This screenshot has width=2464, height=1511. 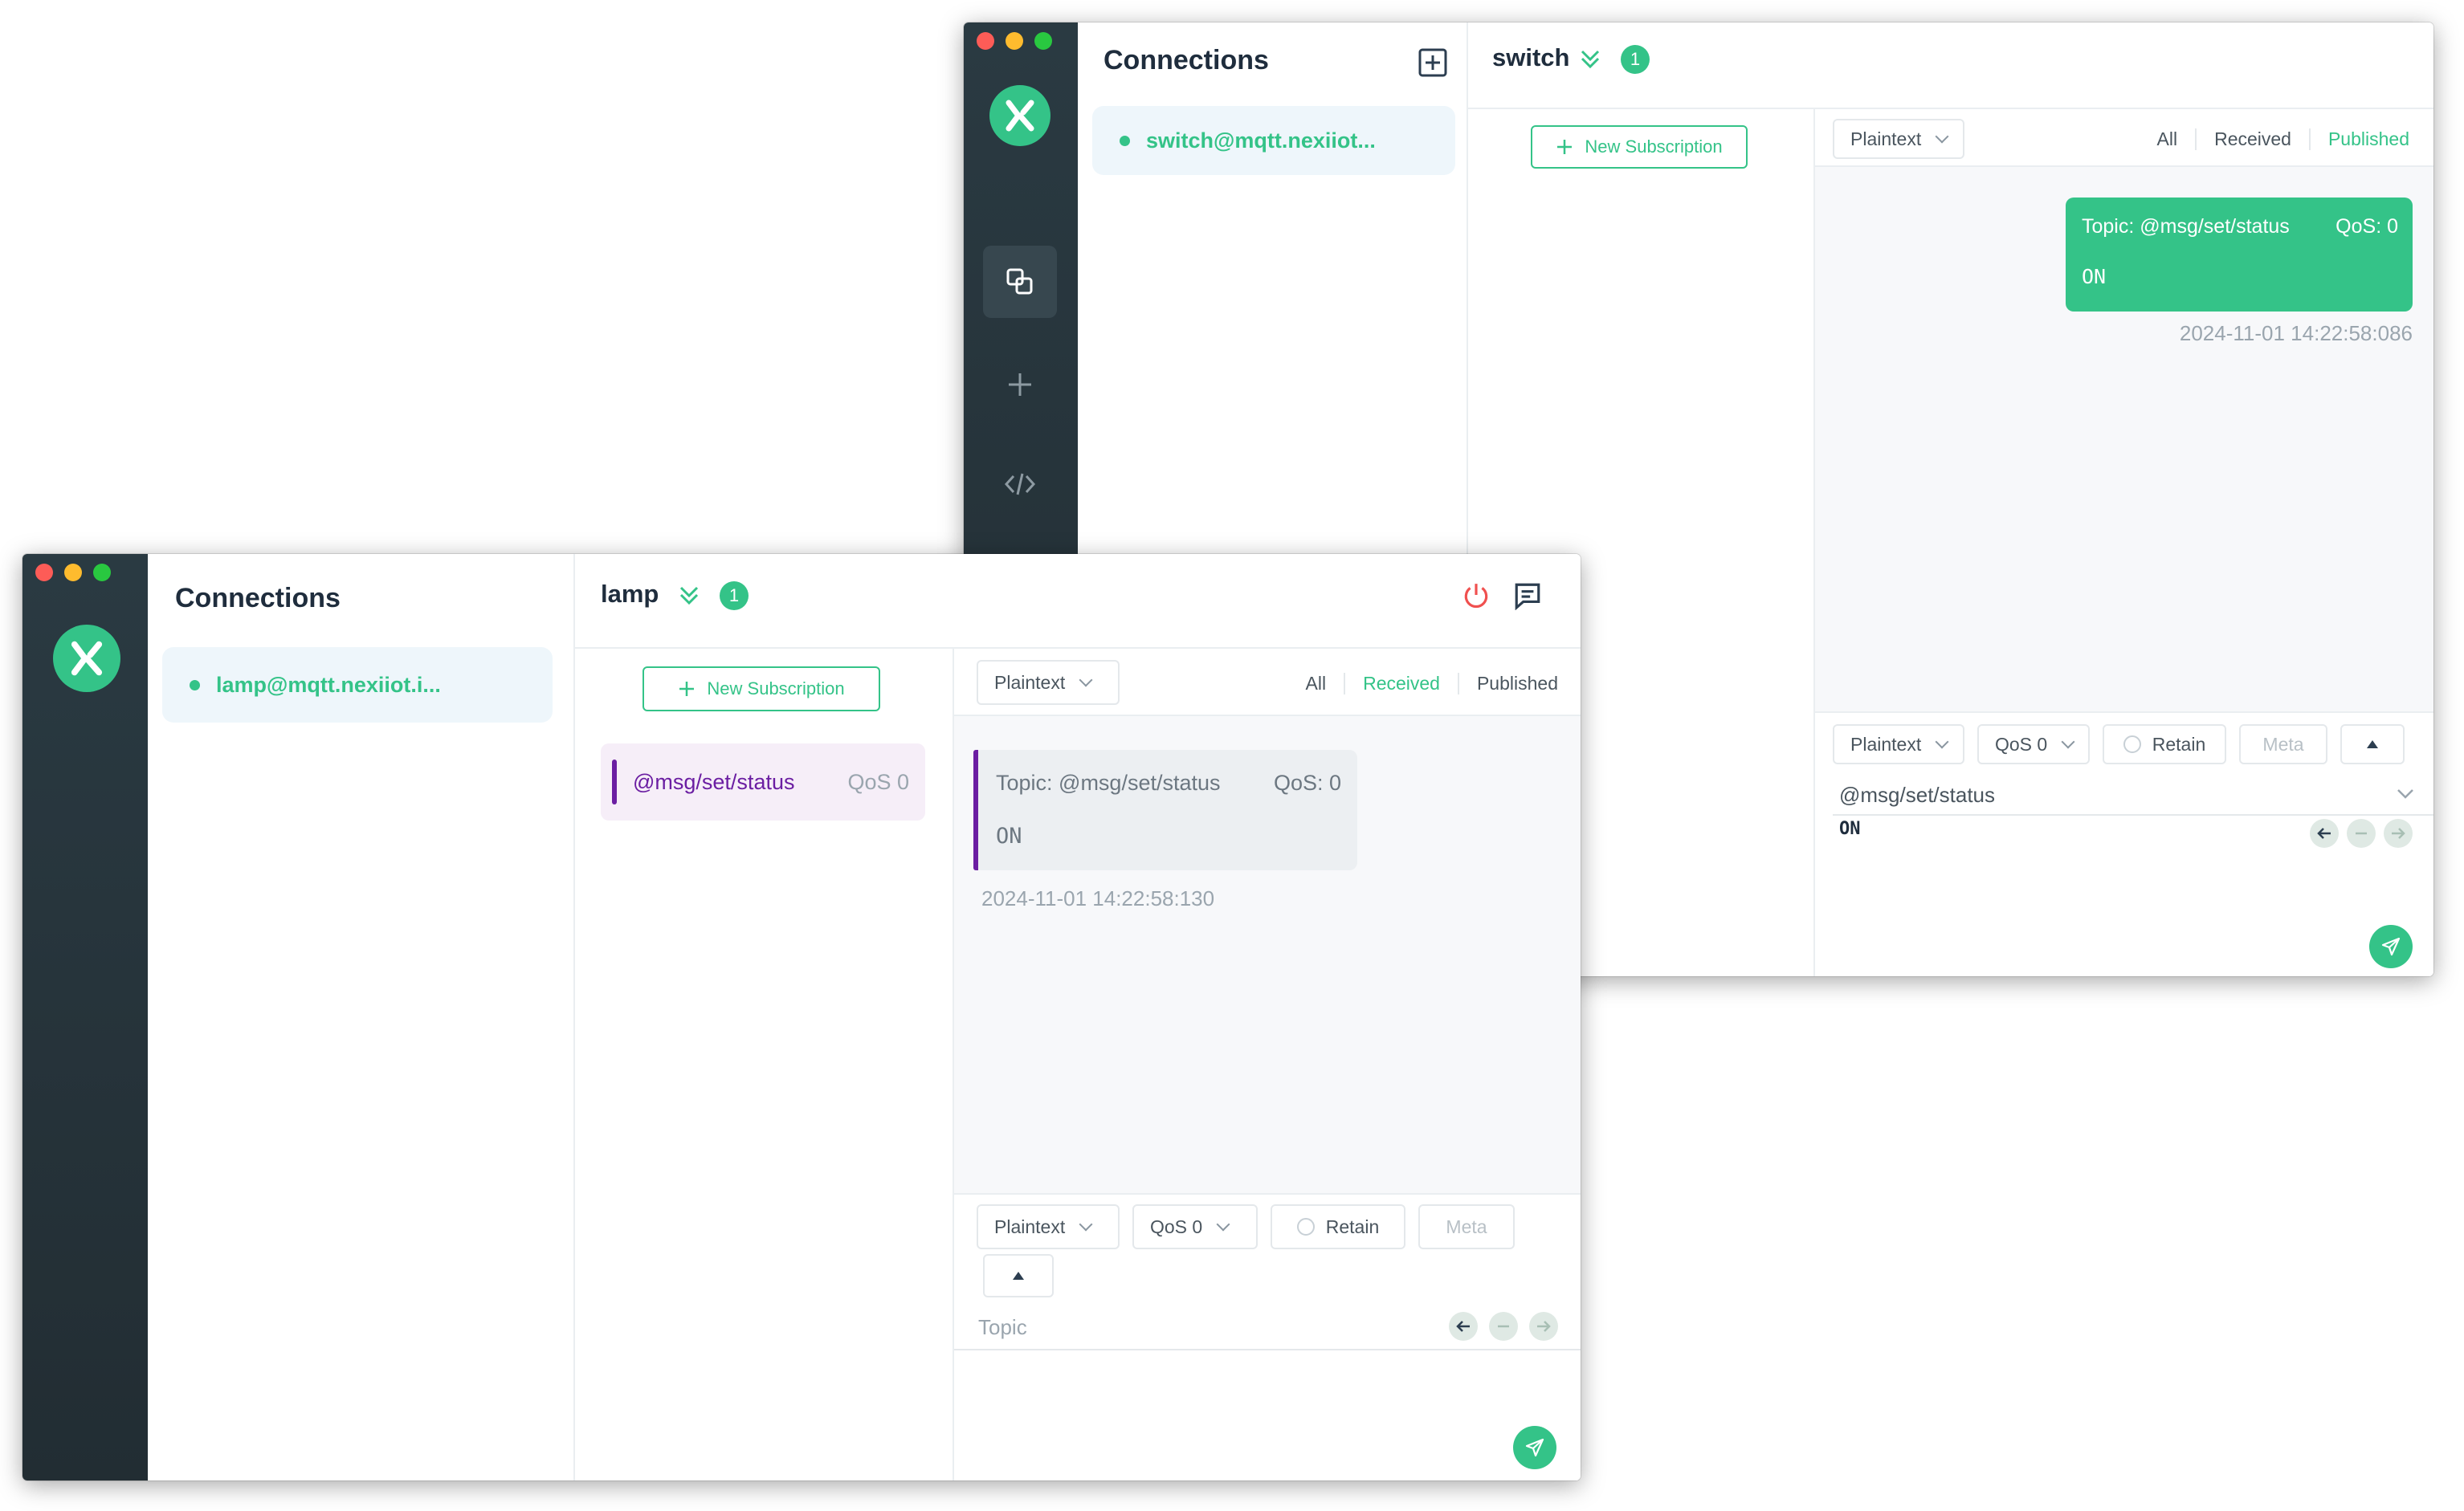 I want to click on arrow-right-icon, so click(x=2398, y=833).